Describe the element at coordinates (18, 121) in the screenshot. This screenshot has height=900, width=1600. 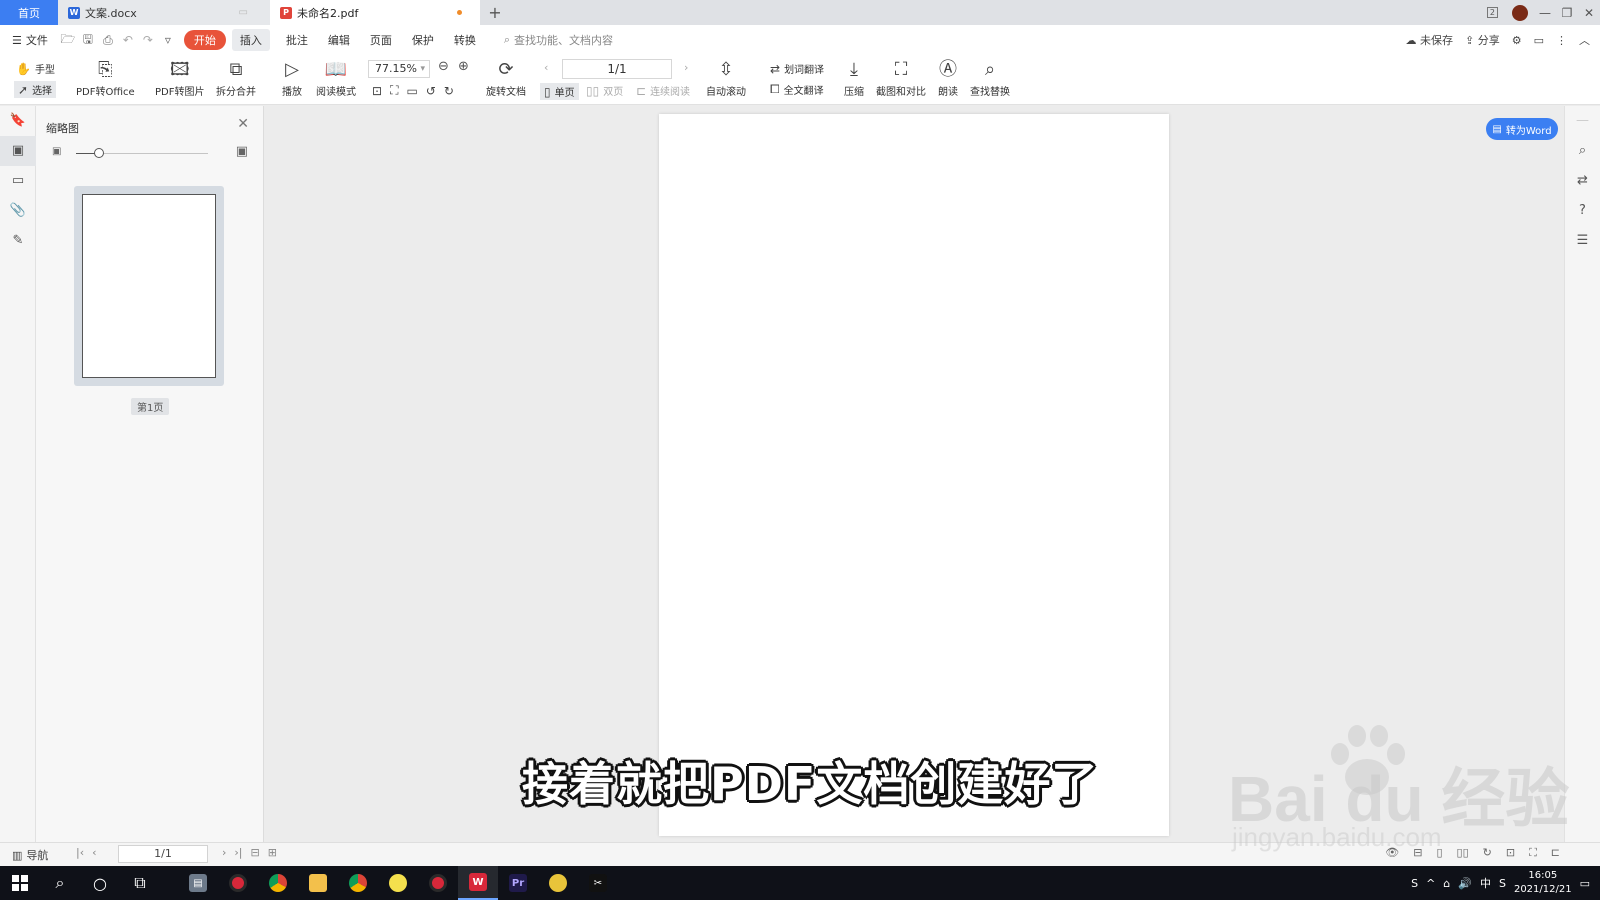
I see `bookmark-icon: 🔖` at that location.